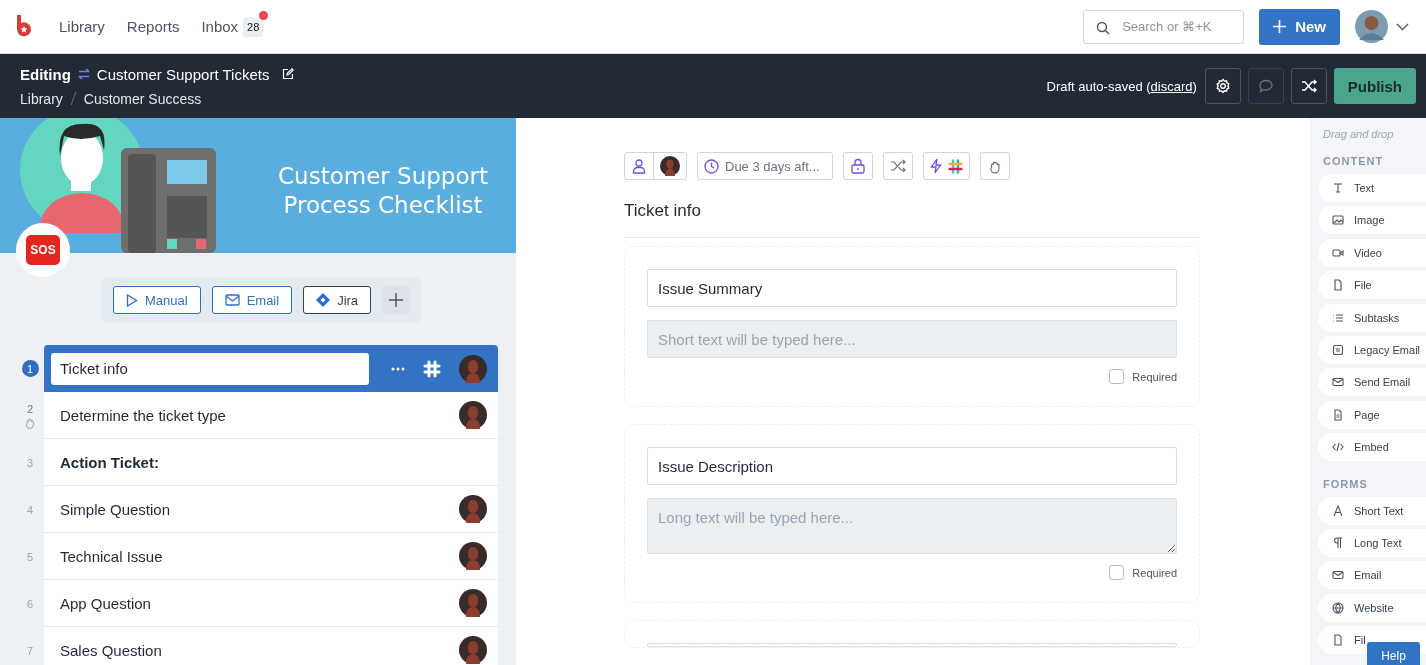 The width and height of the screenshot is (1426, 665). I want to click on search-field: Search or ⌘+K, so click(1164, 26).